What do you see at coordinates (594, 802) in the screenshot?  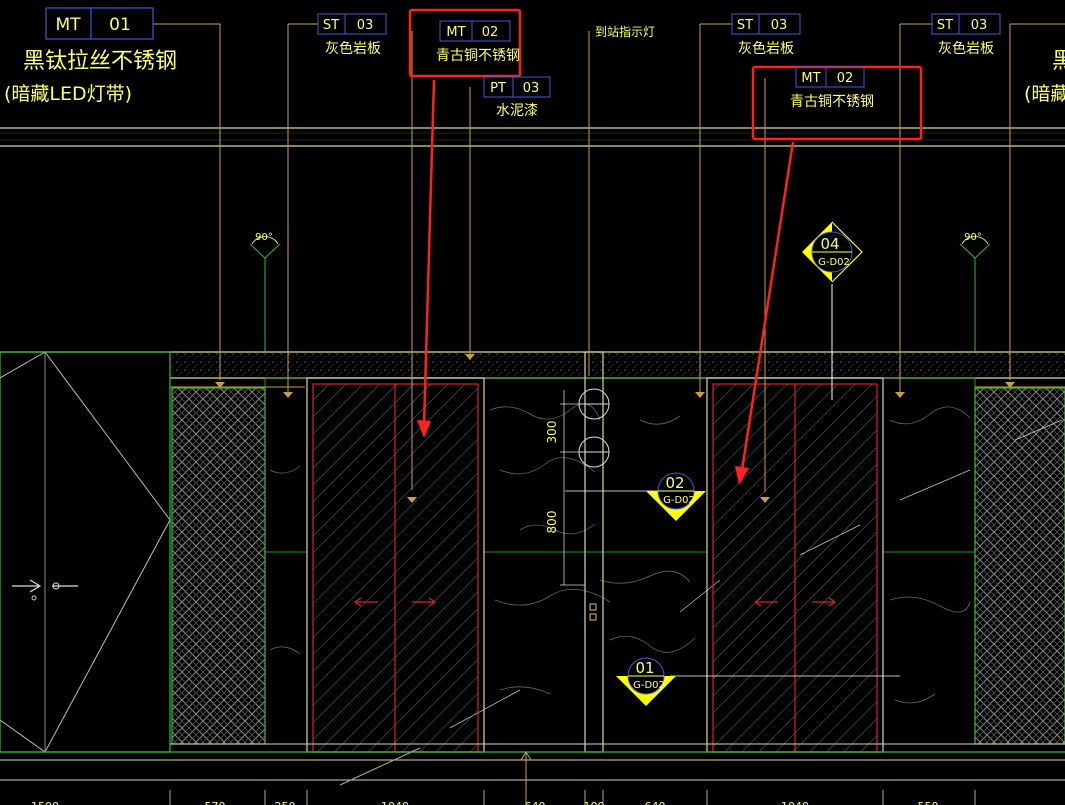 I see `bottom-dim: 100` at bounding box center [594, 802].